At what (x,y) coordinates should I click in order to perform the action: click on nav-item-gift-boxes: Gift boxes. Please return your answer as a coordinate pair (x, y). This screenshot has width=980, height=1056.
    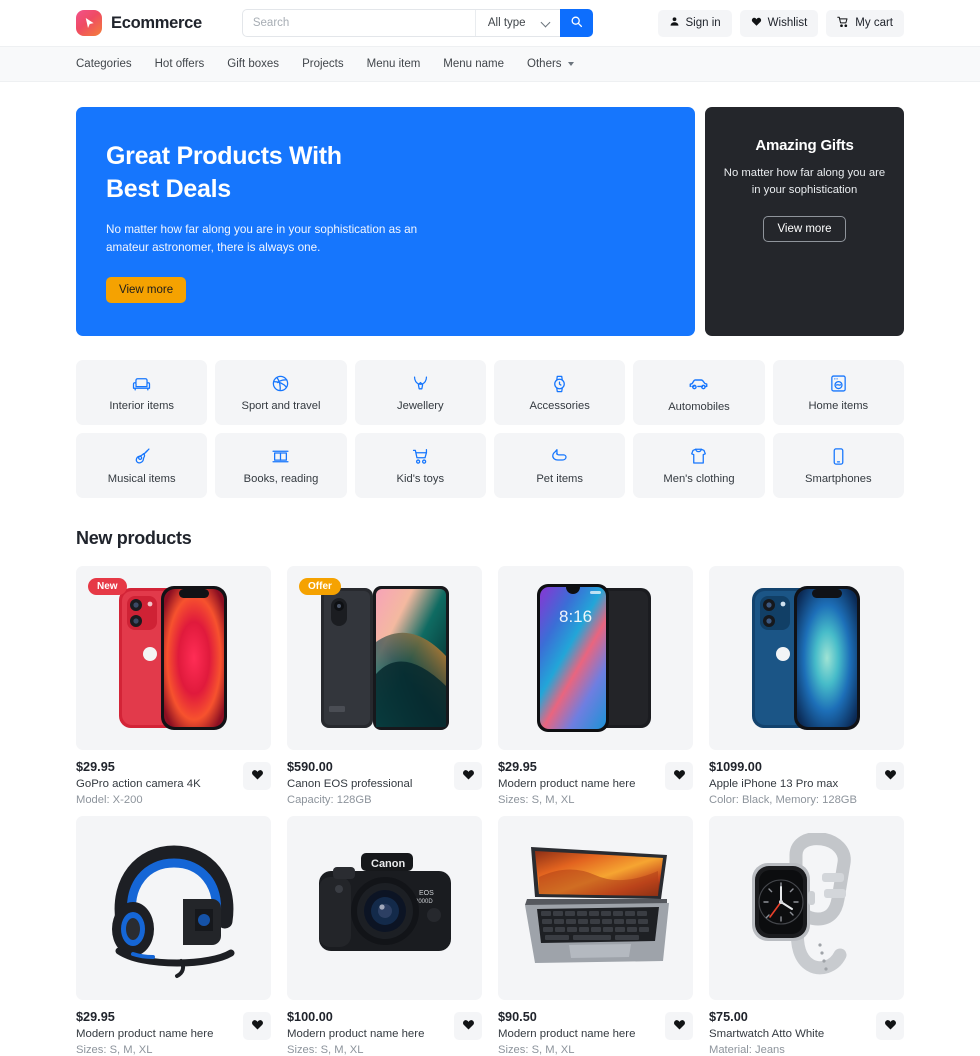
    Looking at the image, I should click on (253, 64).